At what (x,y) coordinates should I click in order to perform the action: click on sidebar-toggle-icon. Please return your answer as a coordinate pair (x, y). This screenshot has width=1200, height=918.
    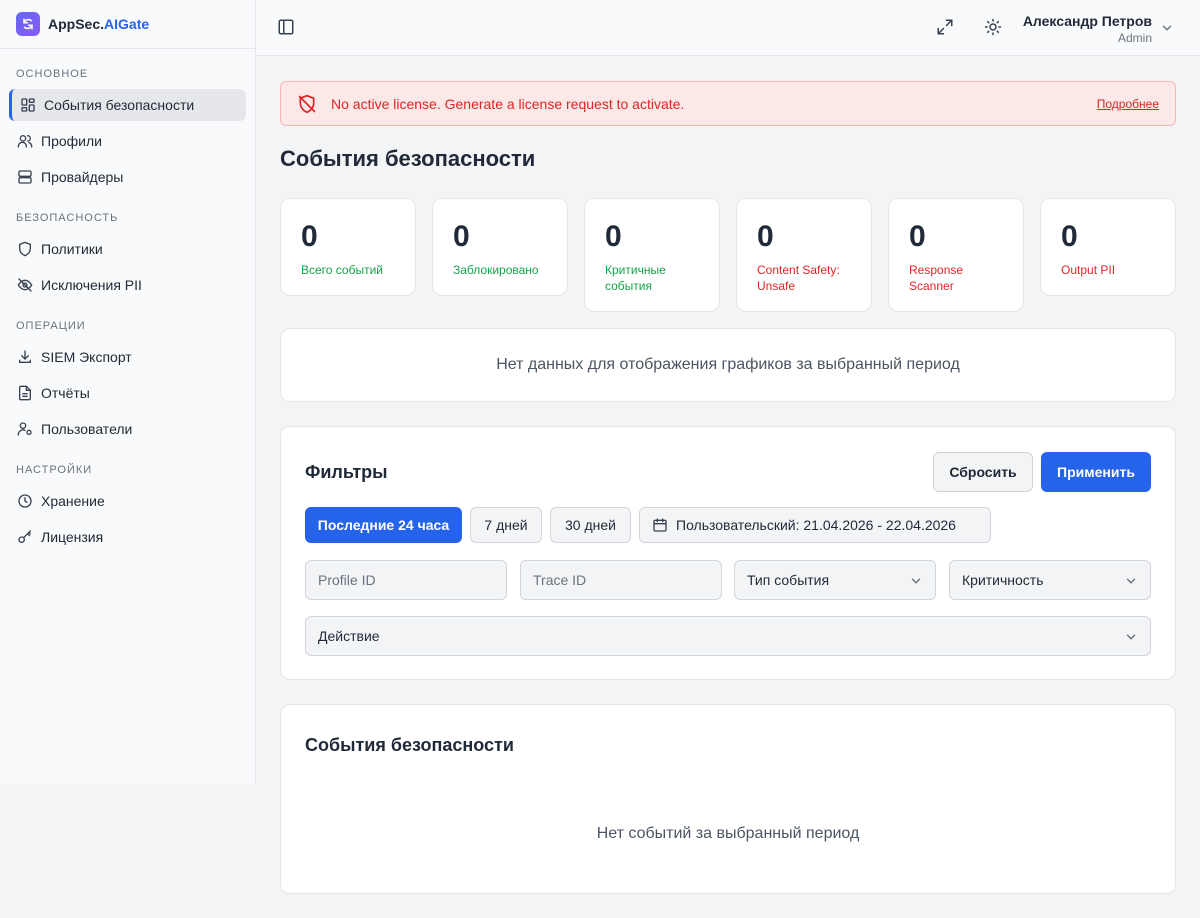
    Looking at the image, I should click on (287, 28).